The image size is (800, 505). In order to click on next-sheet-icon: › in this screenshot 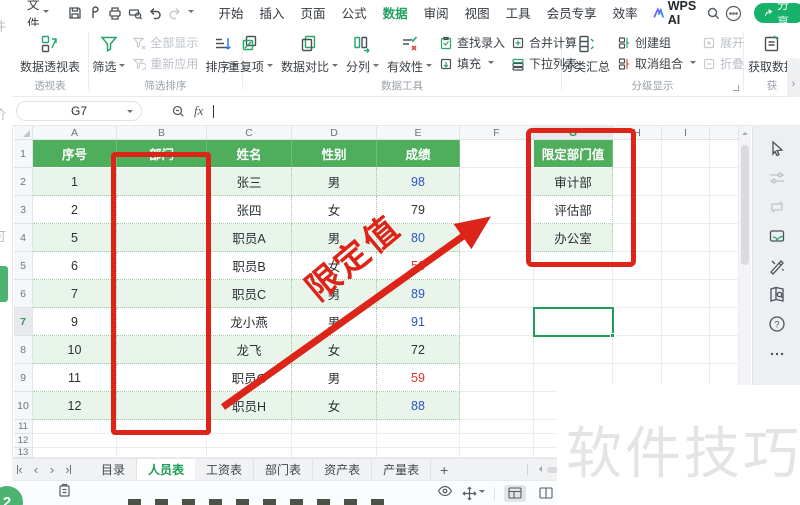, I will do `click(52, 469)`.